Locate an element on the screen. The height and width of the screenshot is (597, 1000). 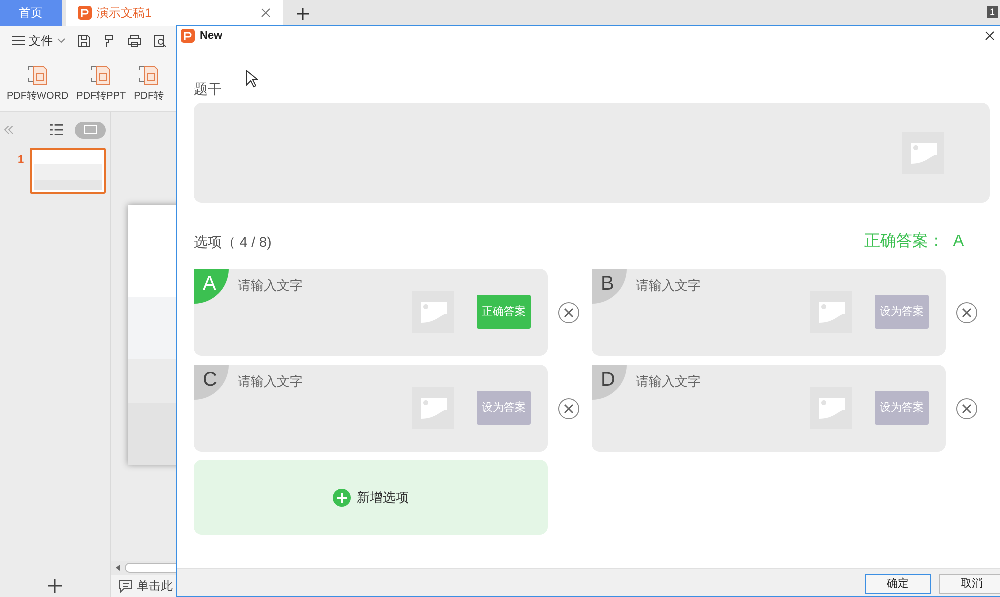
dialog-button: 确定 is located at coordinates (898, 584).